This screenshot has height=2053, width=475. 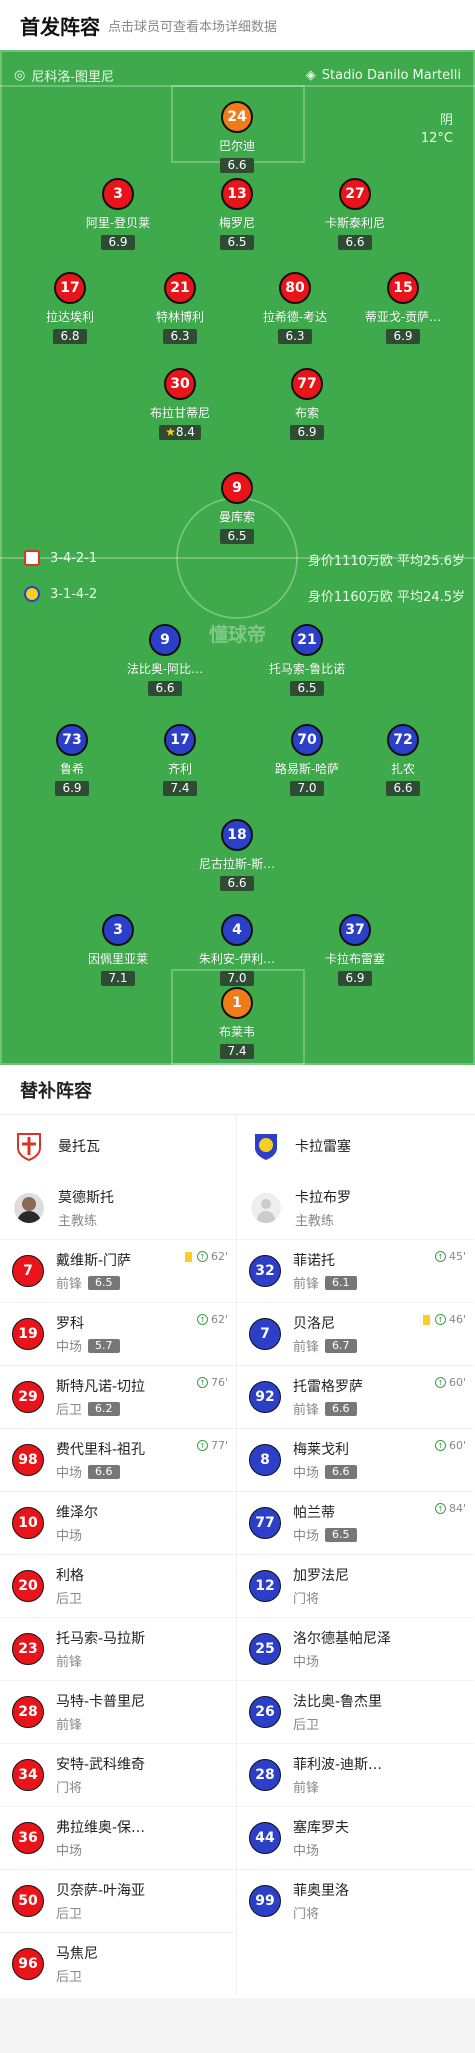 I want to click on bench-player: 29 斯特凡诺-切拉 后卫 6.2 ↑ 76', so click(x=118, y=1396).